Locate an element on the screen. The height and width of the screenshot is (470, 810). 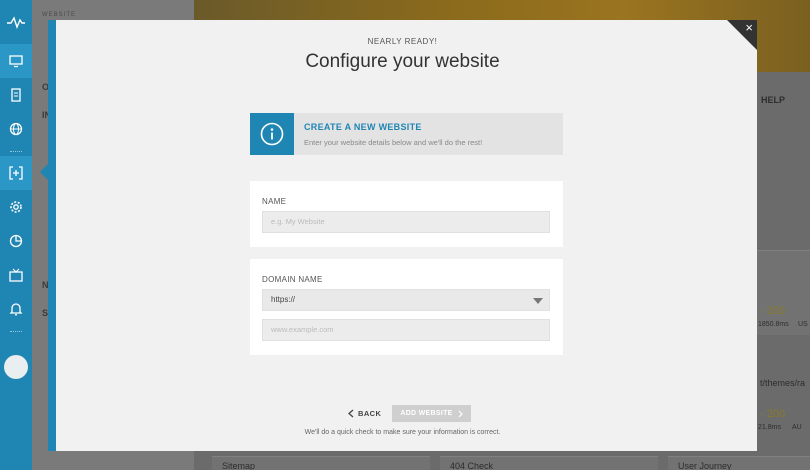
page-title: Configure your website is located at coordinates (402, 61).